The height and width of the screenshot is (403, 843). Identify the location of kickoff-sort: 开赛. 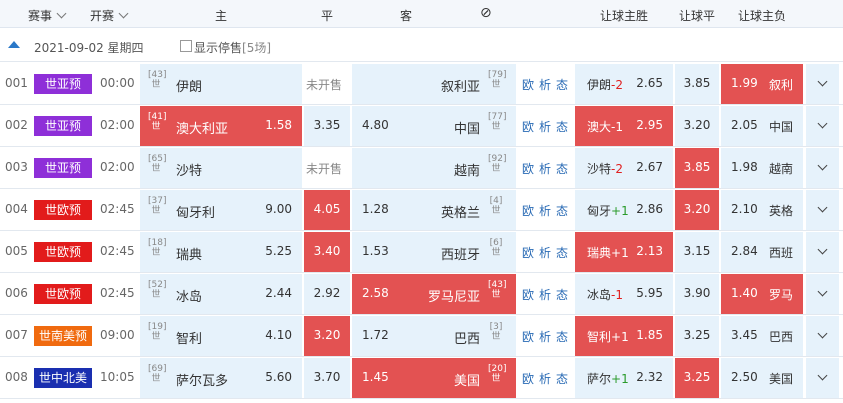
(109, 15).